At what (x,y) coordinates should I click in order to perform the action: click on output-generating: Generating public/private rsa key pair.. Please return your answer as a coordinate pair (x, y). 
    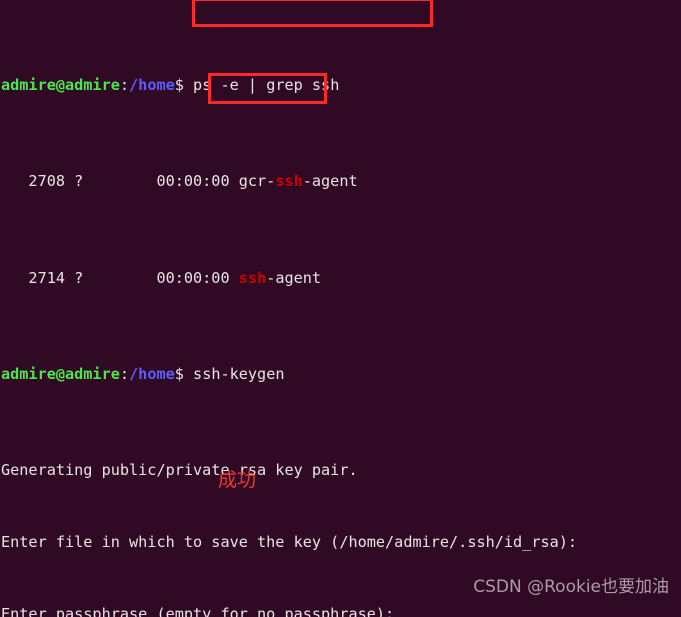
    Looking at the image, I should click on (179, 469).